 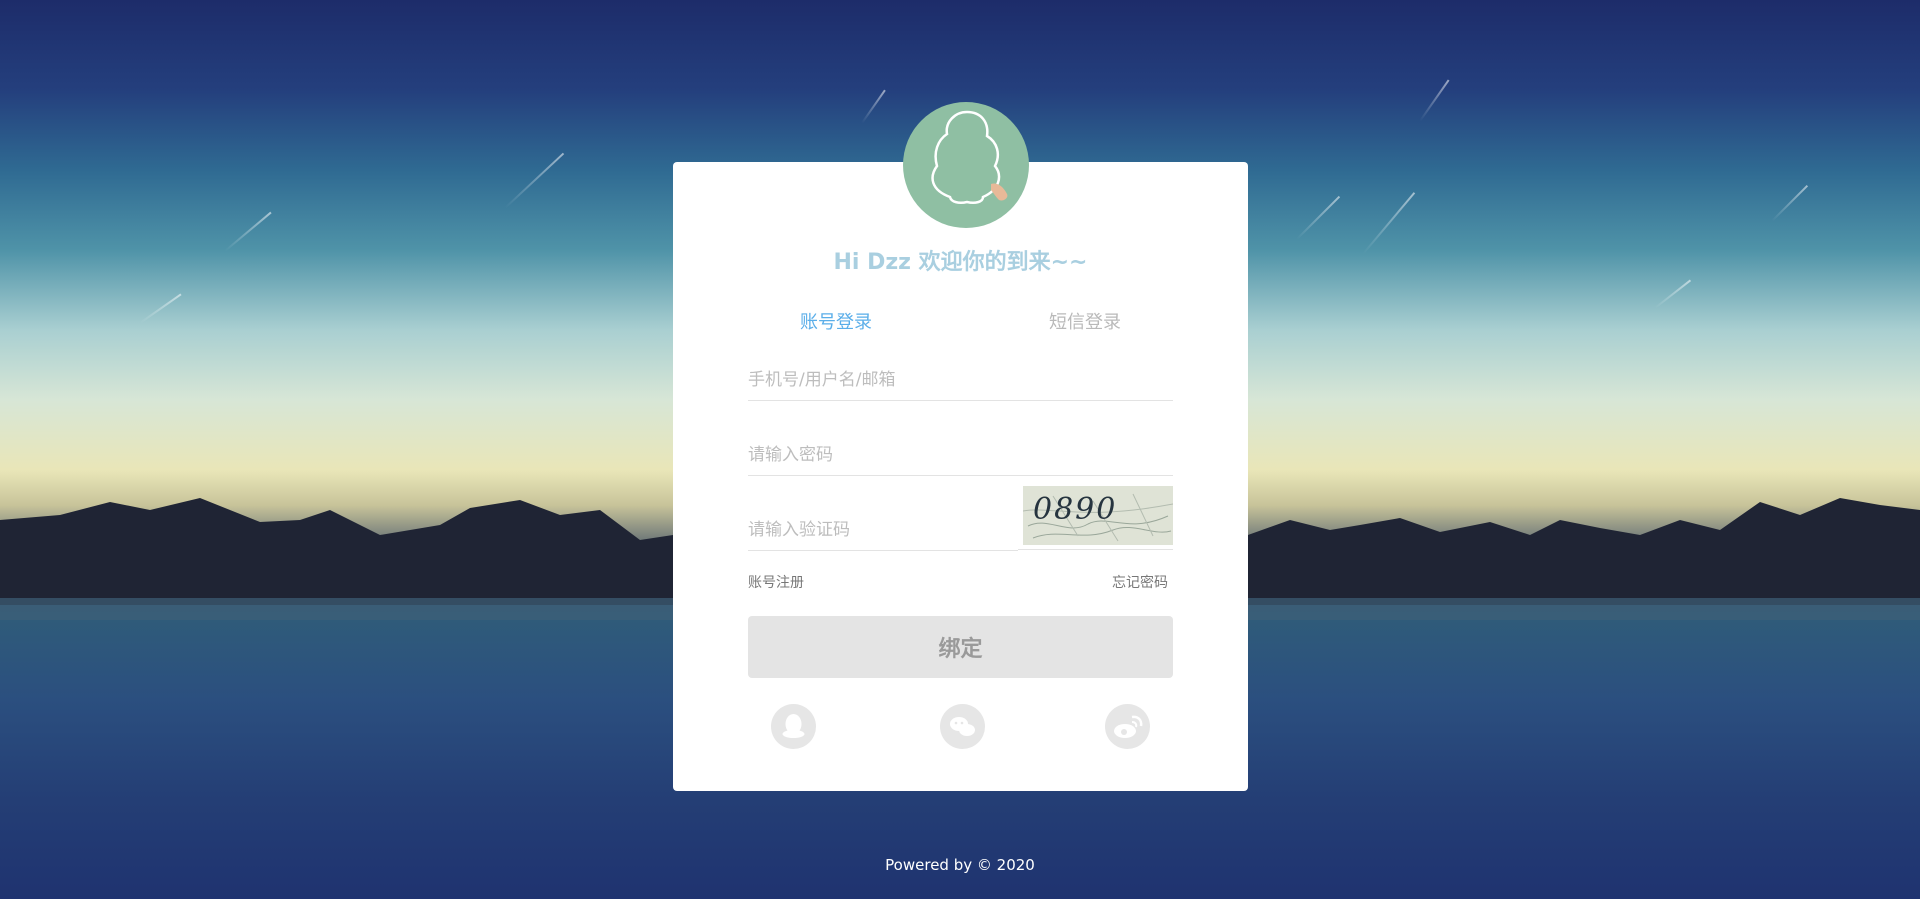 I want to click on captcha-code: 0890, so click(x=1075, y=509).